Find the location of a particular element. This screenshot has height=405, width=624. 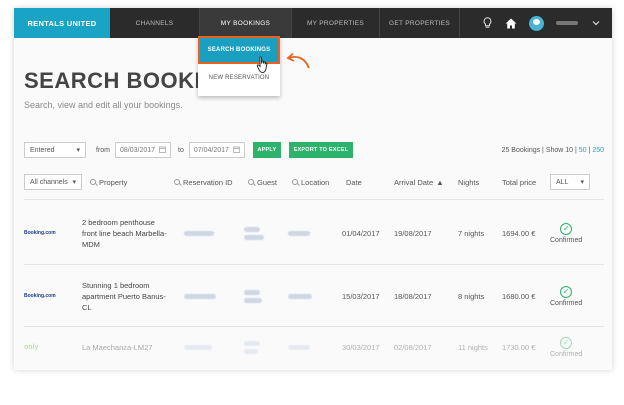

nav-right-area is located at coordinates (536, 23).